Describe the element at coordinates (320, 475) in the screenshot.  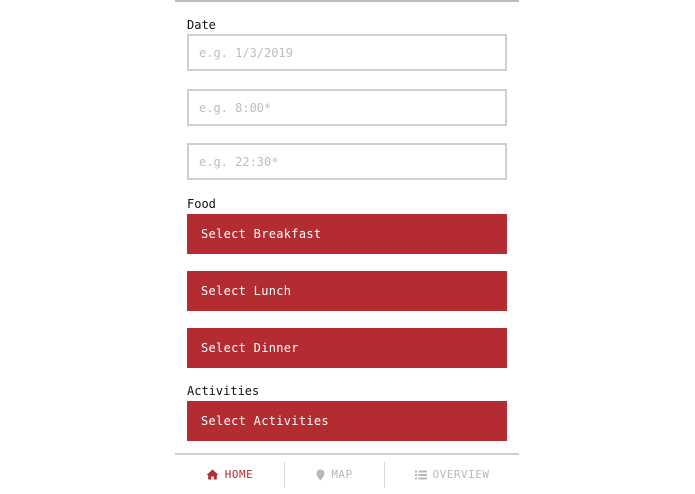
I see `map-pin-icon` at that location.